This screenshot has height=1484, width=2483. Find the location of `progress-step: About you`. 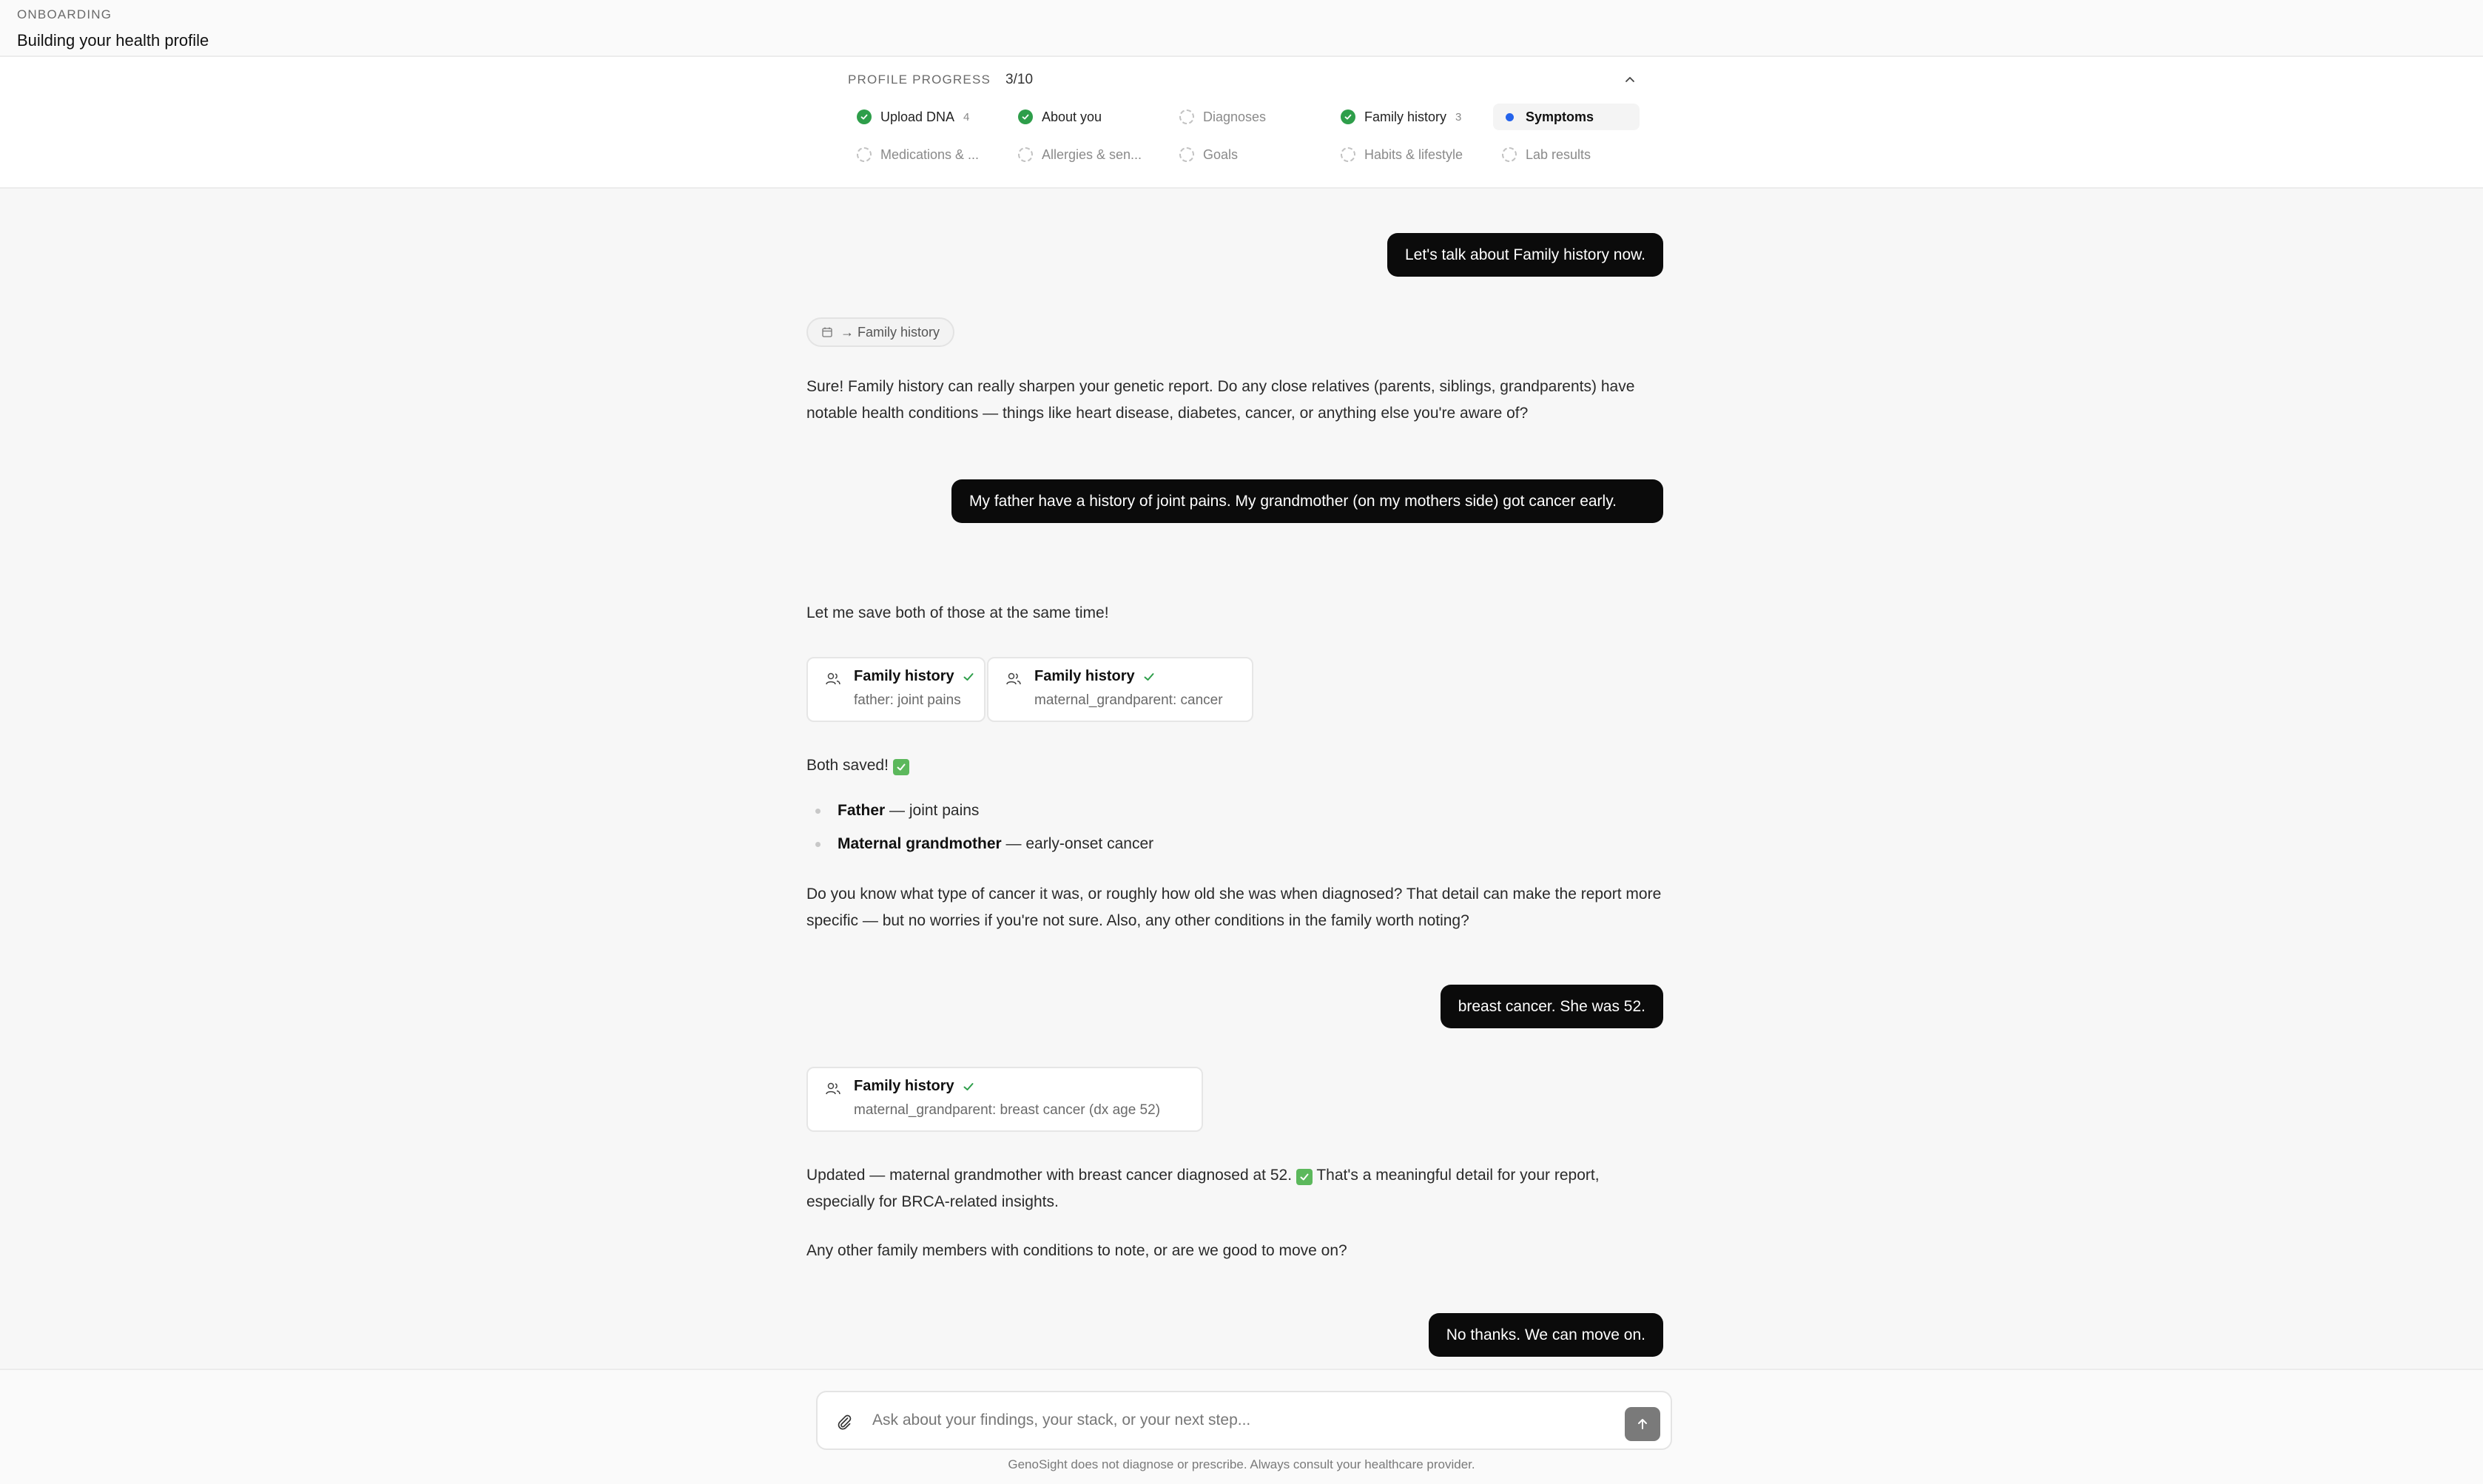

progress-step: About you is located at coordinates (1089, 117).